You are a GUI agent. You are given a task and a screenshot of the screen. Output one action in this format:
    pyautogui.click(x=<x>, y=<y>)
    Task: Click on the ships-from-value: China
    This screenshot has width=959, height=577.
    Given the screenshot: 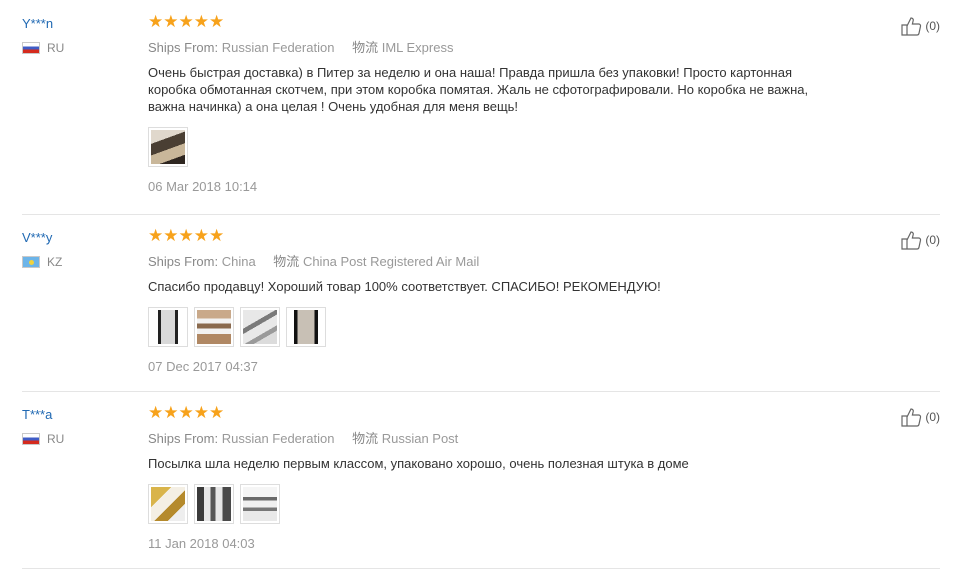 What is the action you would take?
    pyautogui.click(x=238, y=261)
    